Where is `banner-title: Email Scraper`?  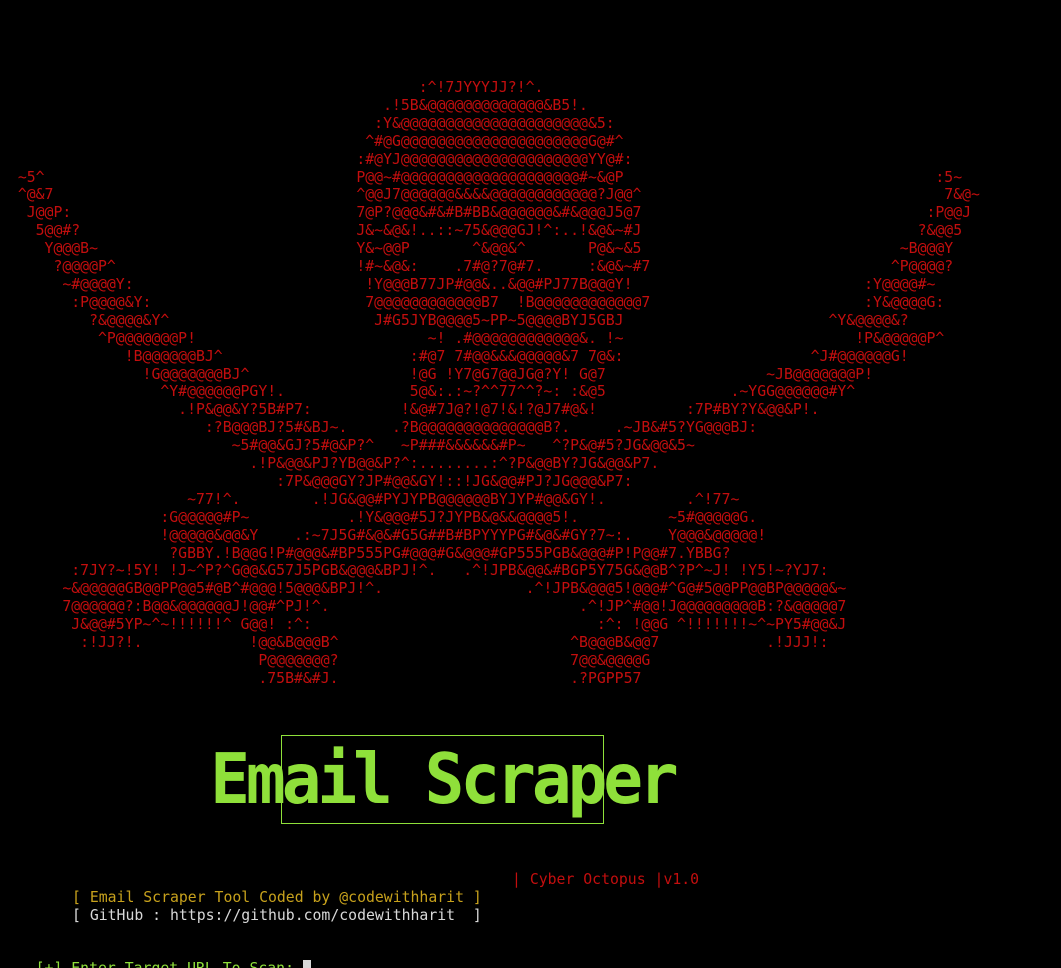
banner-title: Email Scraper is located at coordinates (444, 779).